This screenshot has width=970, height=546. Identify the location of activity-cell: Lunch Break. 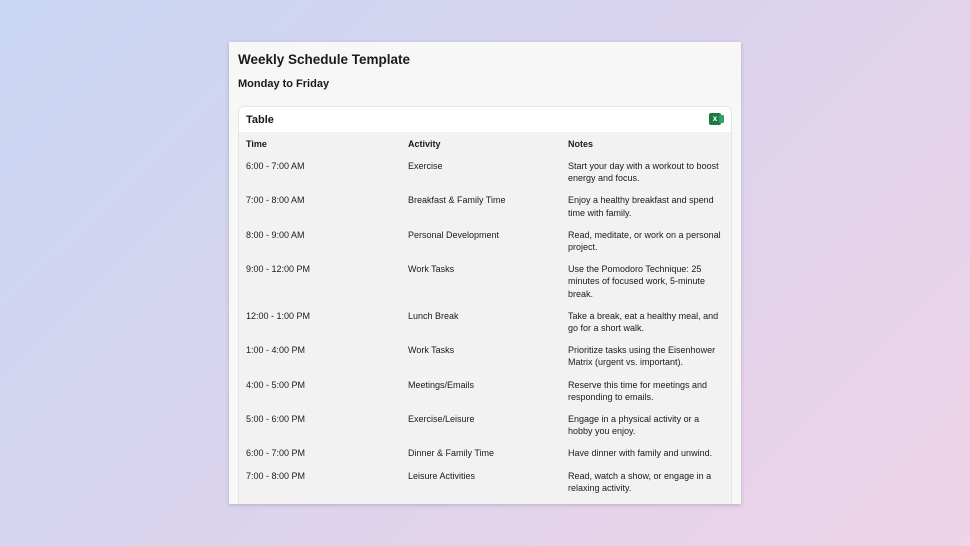
(433, 315).